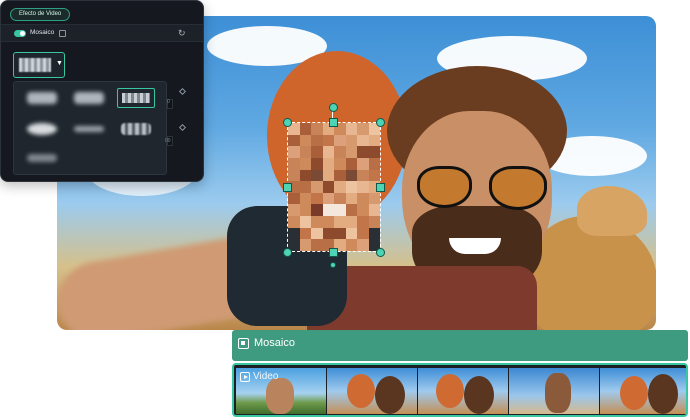 This screenshot has height=420, width=690. What do you see at coordinates (444, 187) in the screenshot?
I see `sunglasses-left` at bounding box center [444, 187].